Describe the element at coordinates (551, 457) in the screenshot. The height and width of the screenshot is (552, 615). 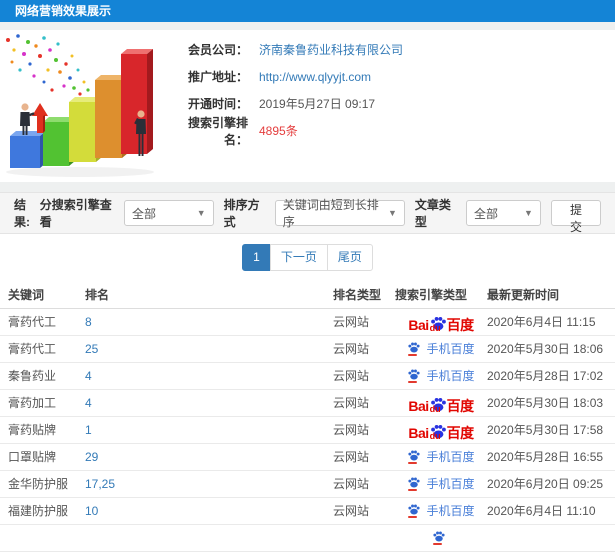
I see `updated-cell: 2020年5月28日 16:55` at that location.